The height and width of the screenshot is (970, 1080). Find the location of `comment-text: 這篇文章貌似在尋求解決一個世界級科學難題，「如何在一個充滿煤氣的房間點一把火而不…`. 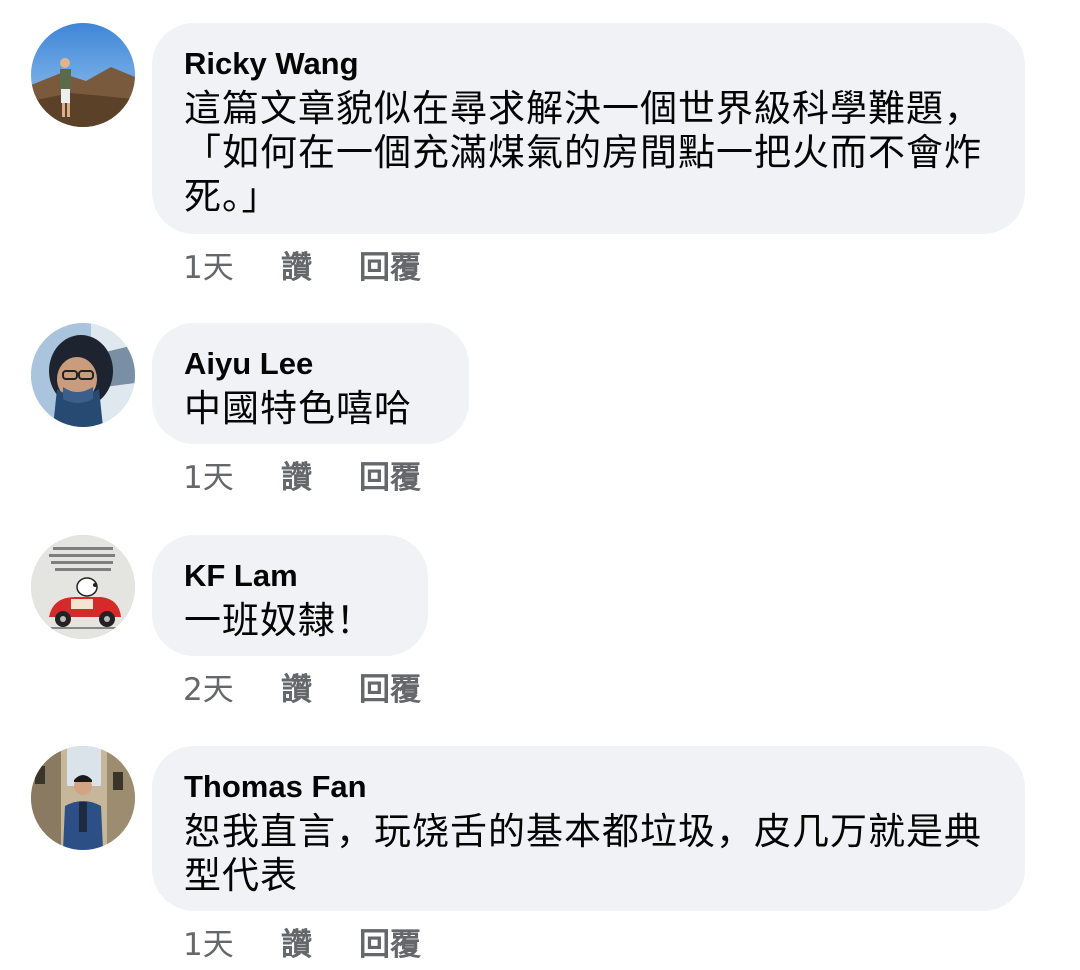

comment-text: 這篇文章貌似在尋求解決一個世界級科學難題，「如何在一個充滿煤氣的房間點一把火而不… is located at coordinates (583, 152).